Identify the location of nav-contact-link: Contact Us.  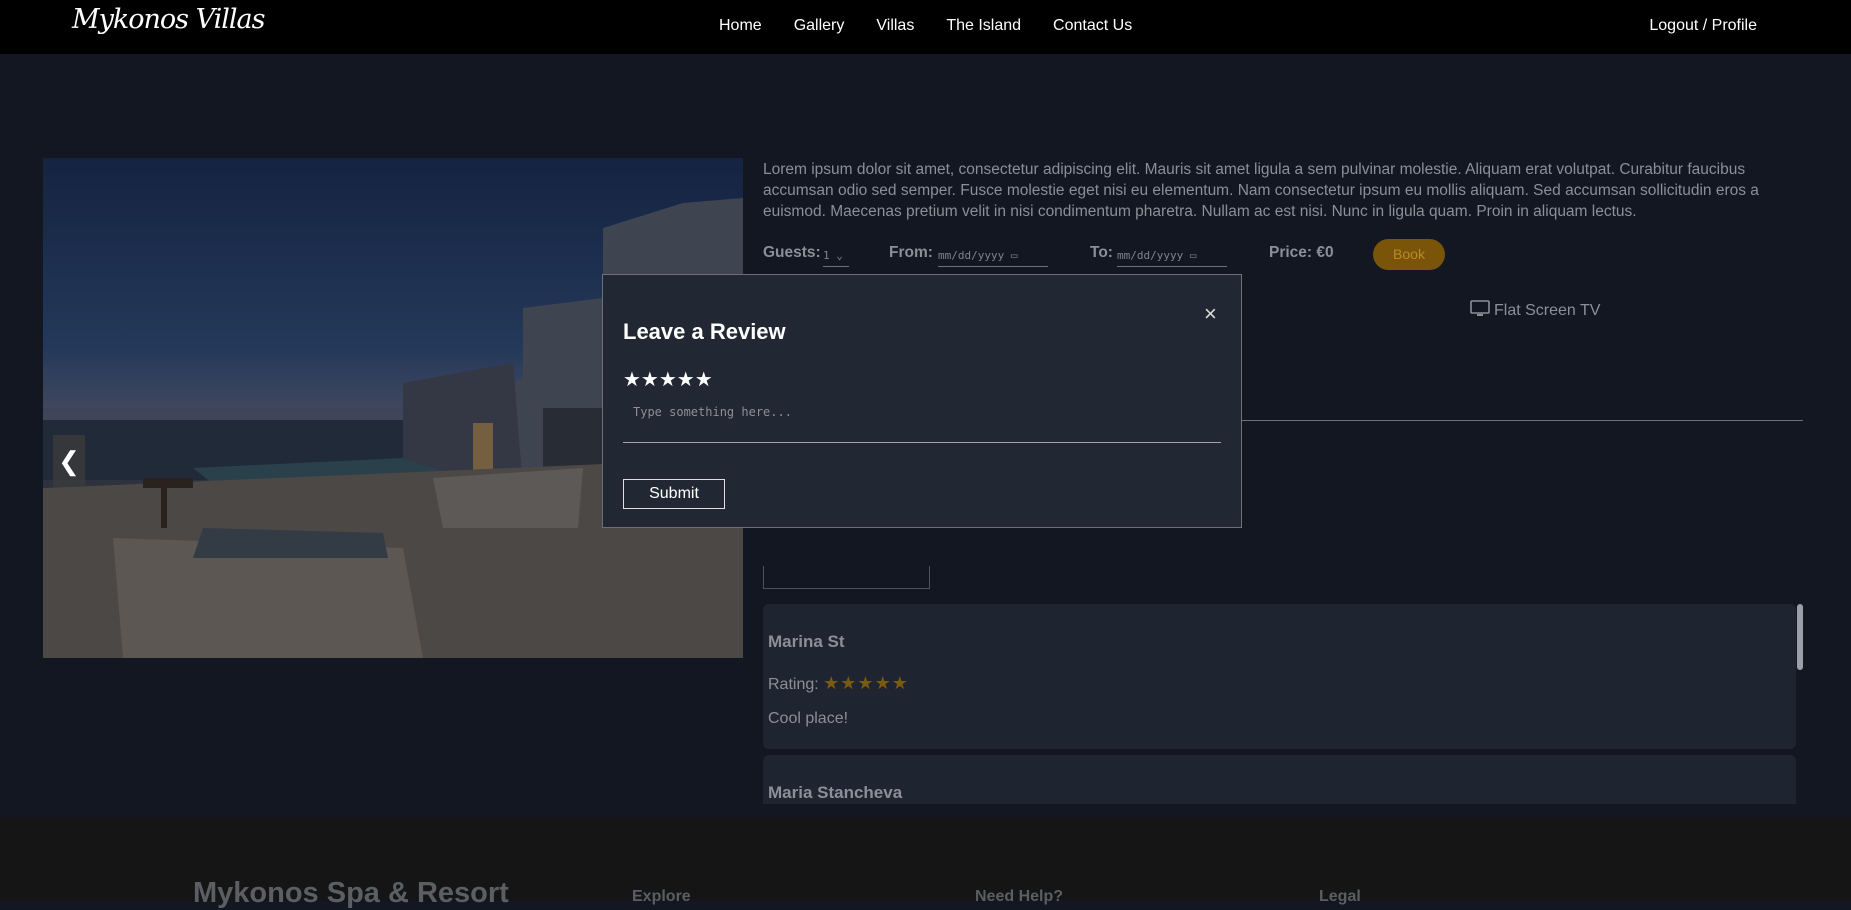
(1092, 26).